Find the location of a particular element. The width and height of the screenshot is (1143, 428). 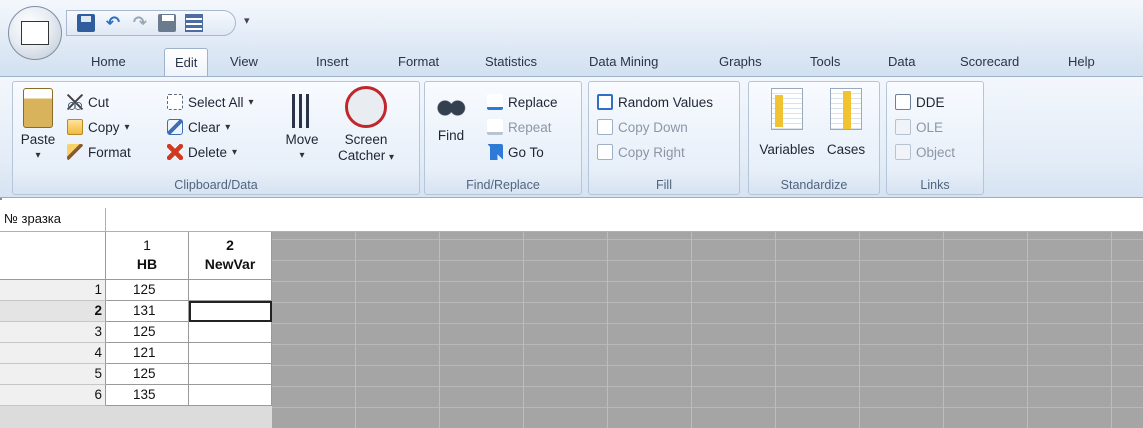

undo-icon: ↶ is located at coordinates (113, 23).